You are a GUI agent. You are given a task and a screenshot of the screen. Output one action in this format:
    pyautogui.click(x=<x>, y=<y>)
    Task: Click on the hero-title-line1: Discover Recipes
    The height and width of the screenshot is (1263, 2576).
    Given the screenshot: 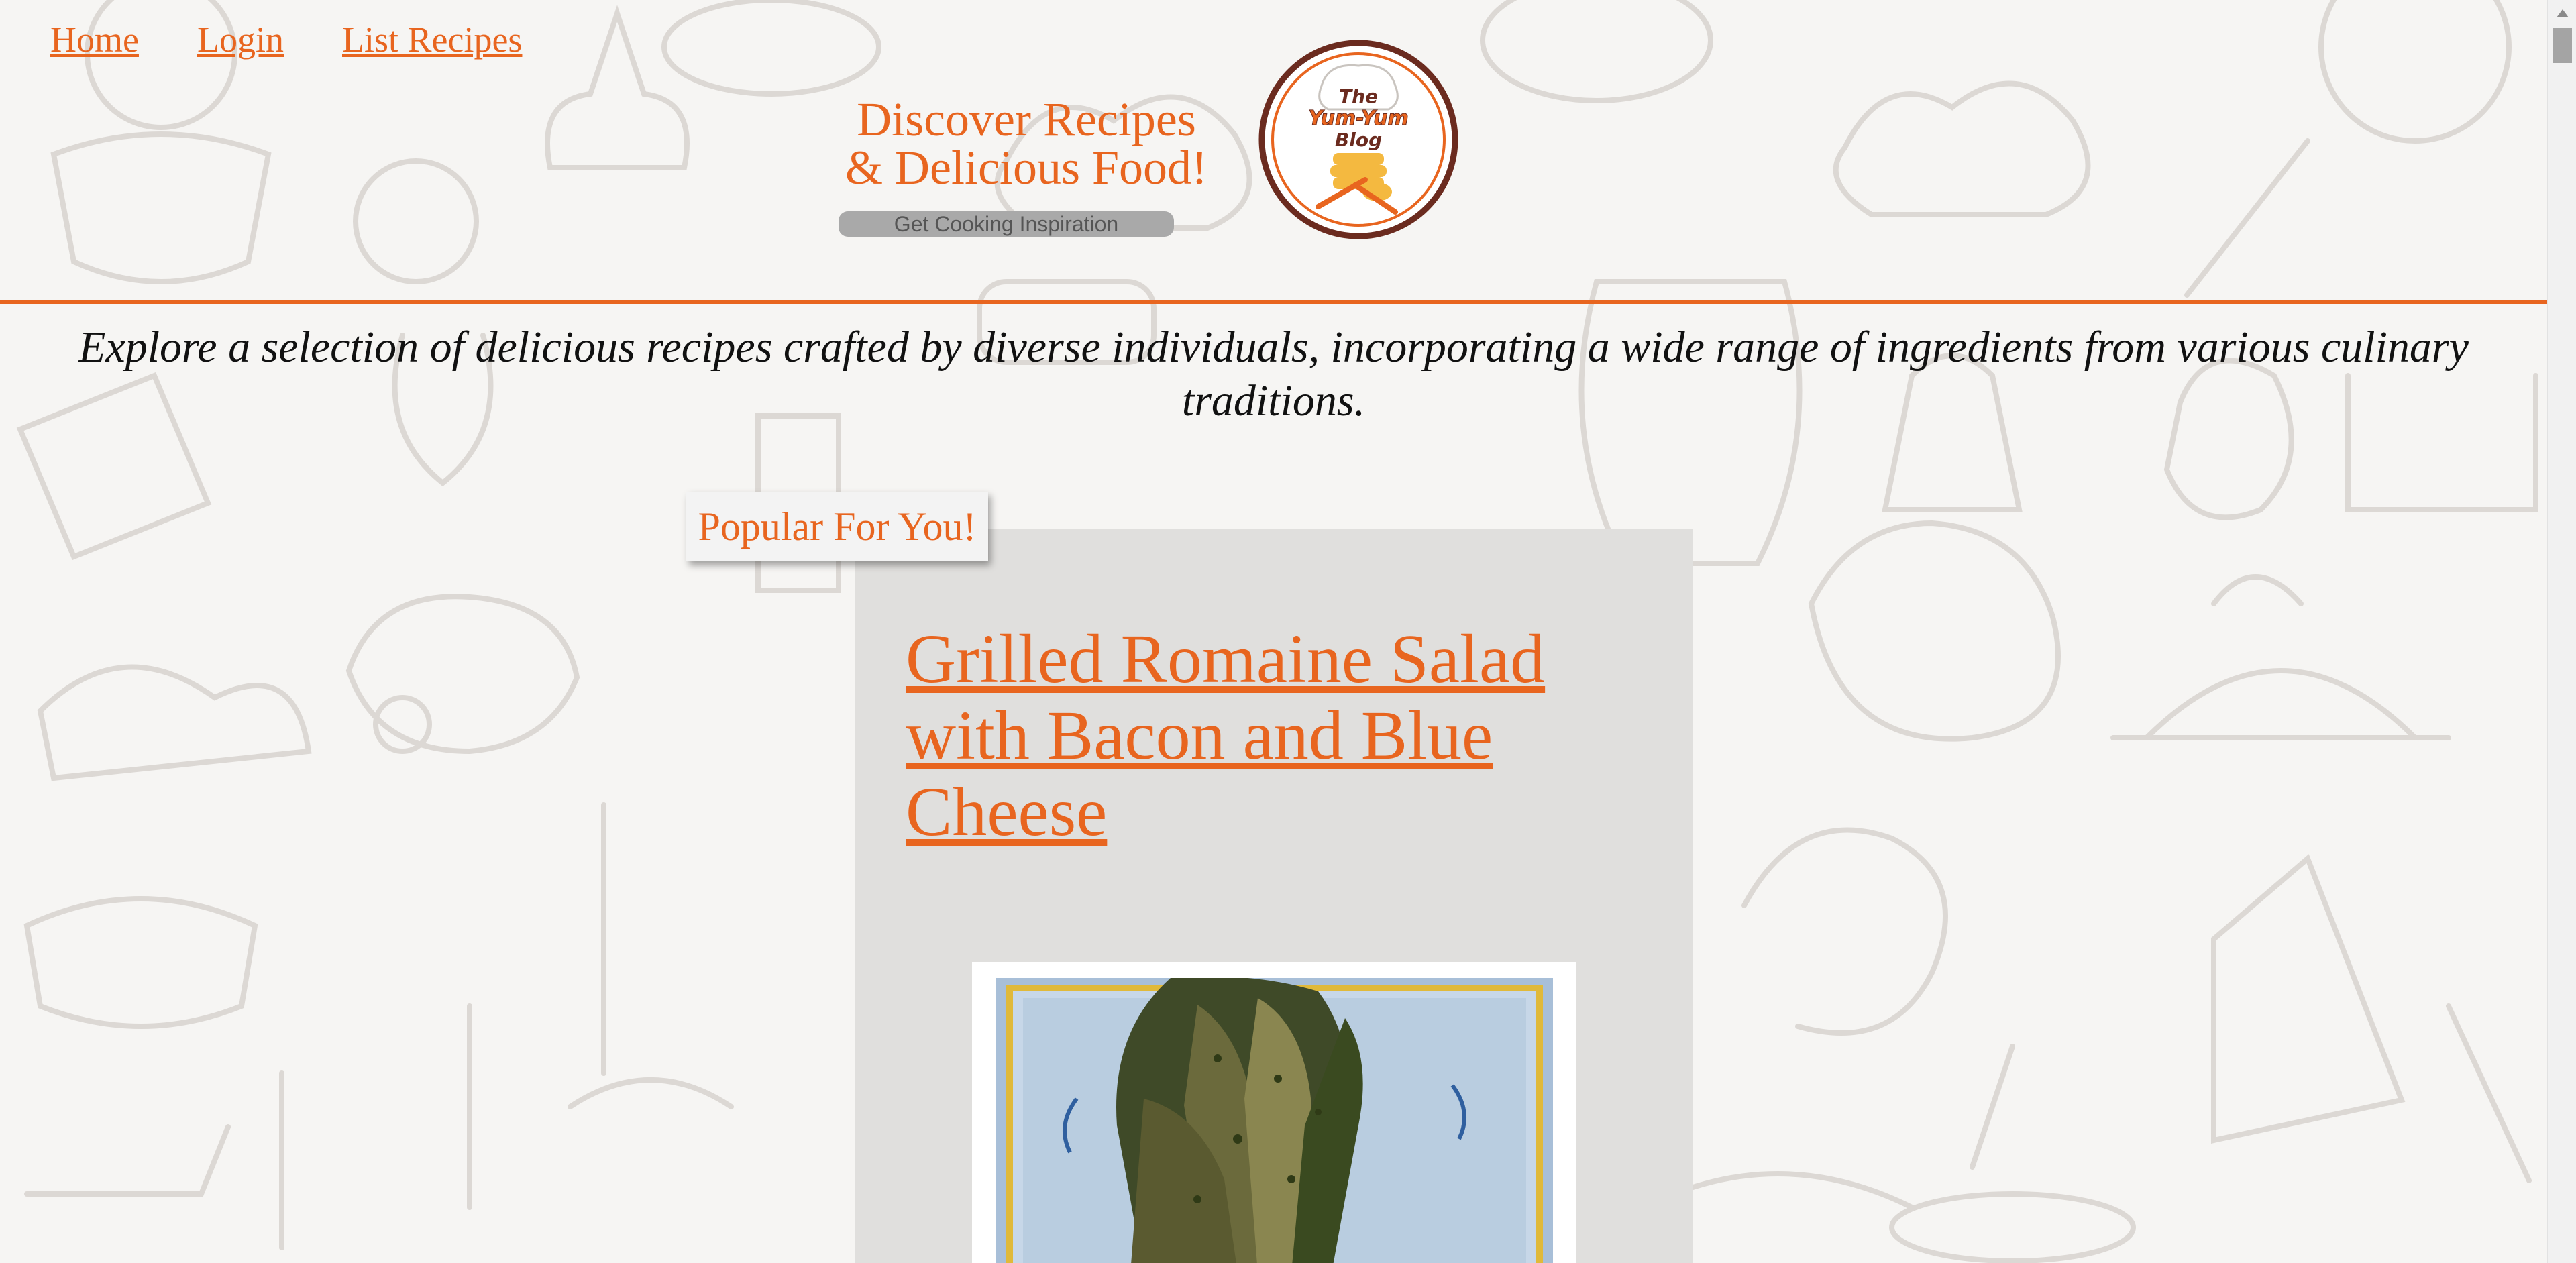 What is the action you would take?
    pyautogui.click(x=1026, y=119)
    